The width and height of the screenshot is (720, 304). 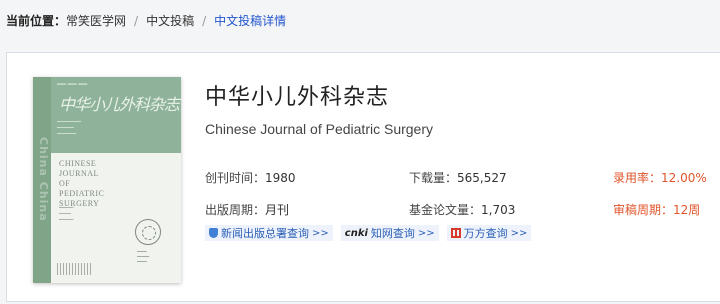 What do you see at coordinates (116, 115) in the screenshot?
I see `cover-top-band` at bounding box center [116, 115].